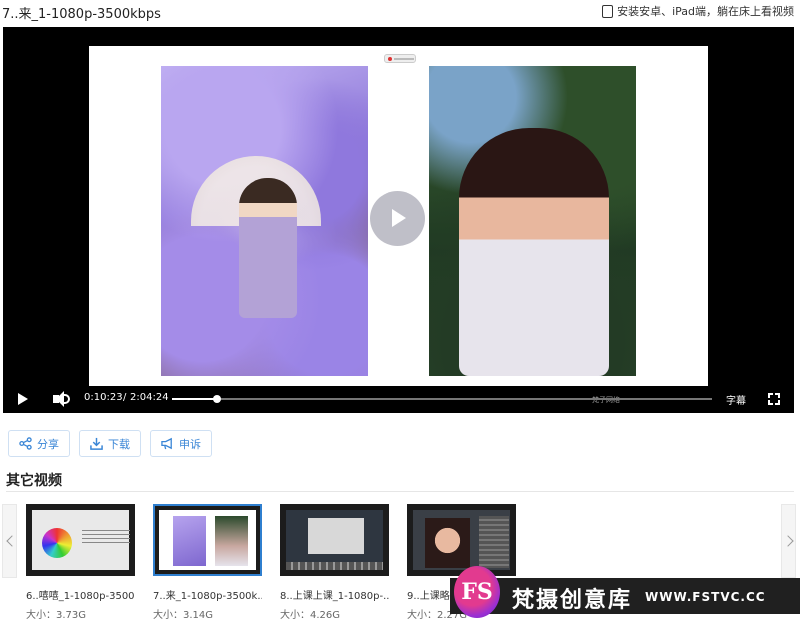 The height and width of the screenshot is (620, 800). What do you see at coordinates (56, 615) in the screenshot?
I see `video-card-size: 大小：3.73G` at bounding box center [56, 615].